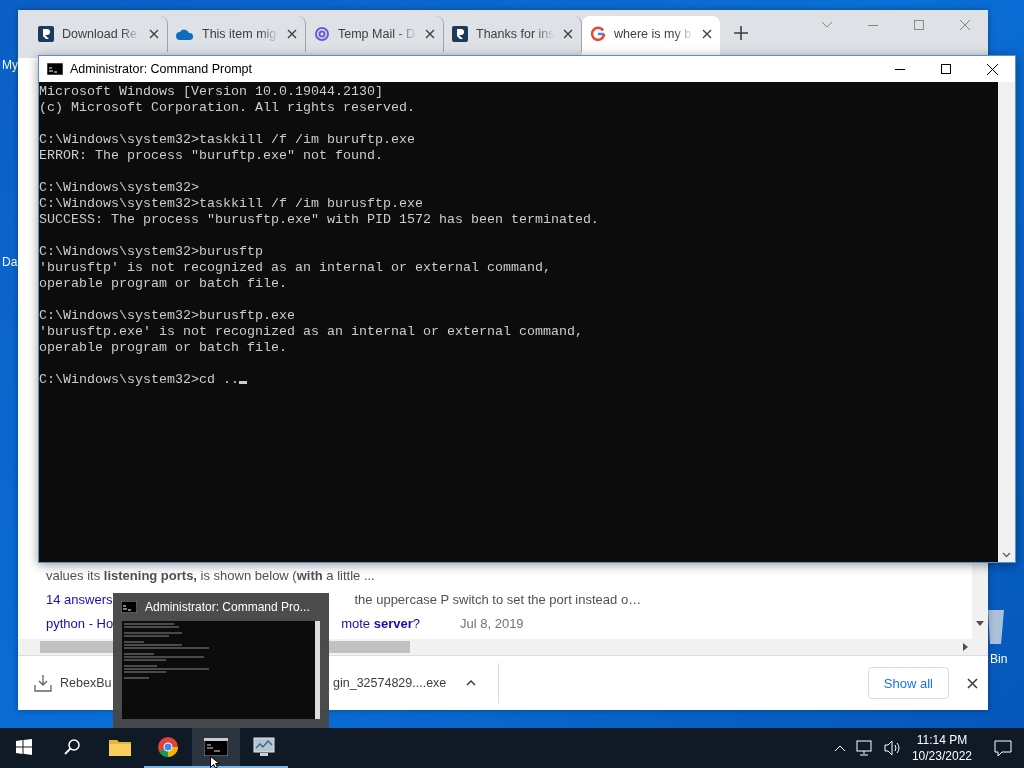  I want to click on browser-tab: This item mig, so click(237, 34).